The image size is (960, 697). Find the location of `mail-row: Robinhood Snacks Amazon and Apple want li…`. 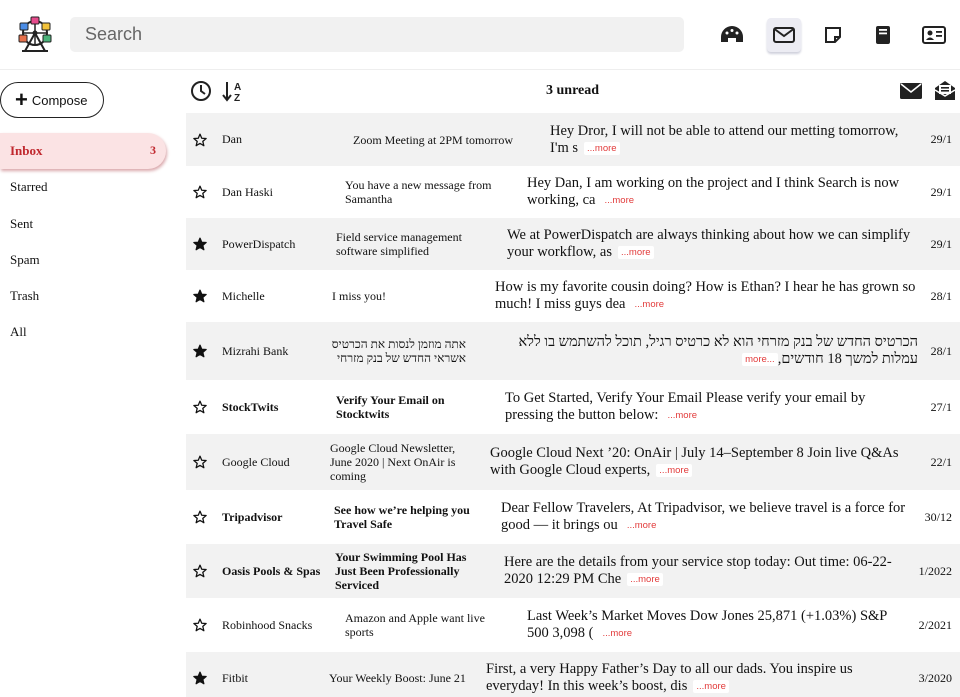

mail-row: Robinhood Snacks Amazon and Apple want li… is located at coordinates (573, 625).